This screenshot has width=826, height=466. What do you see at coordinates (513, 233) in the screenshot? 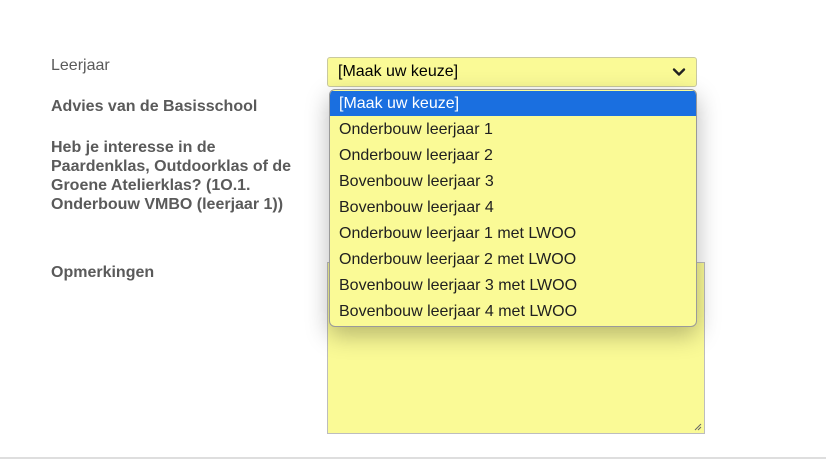
I see `dropdown-option-onderbouw-1-lwoo: Onderbouw leerjaar 1 met LWOO` at bounding box center [513, 233].